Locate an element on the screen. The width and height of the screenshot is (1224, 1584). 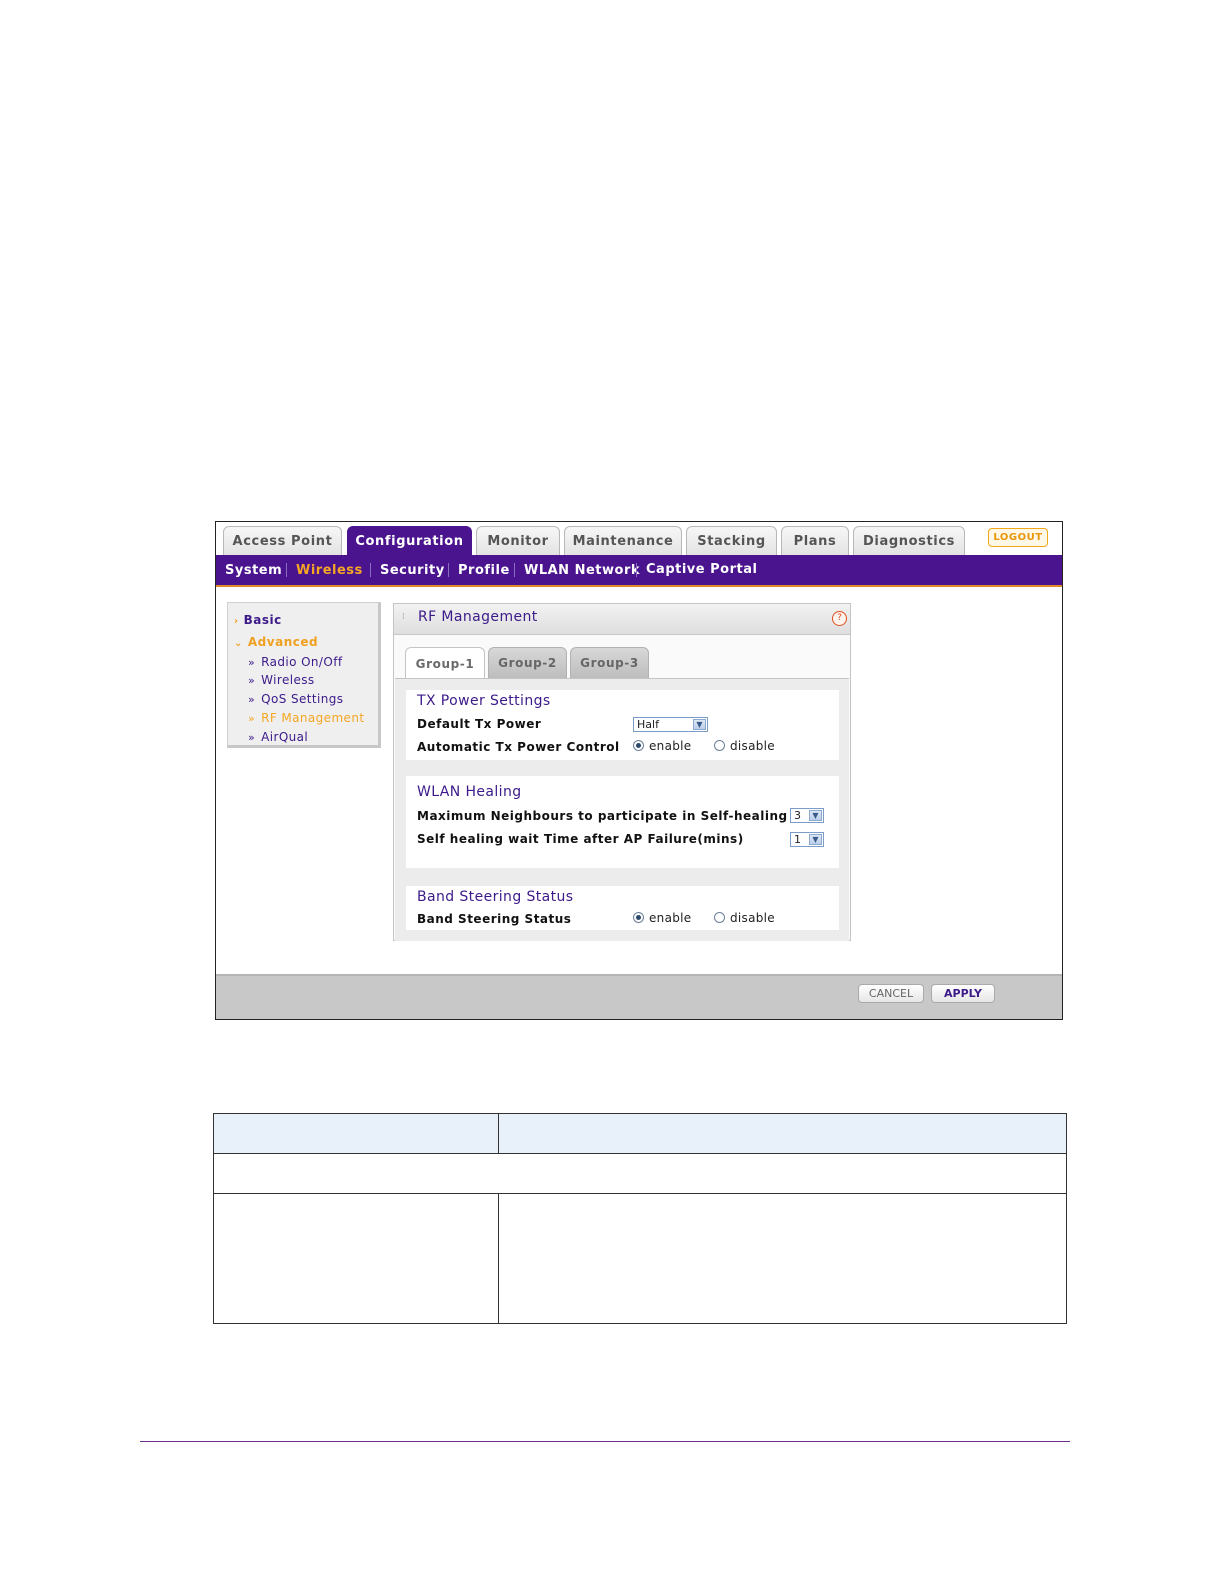
subnav-security: Security is located at coordinates (412, 570).